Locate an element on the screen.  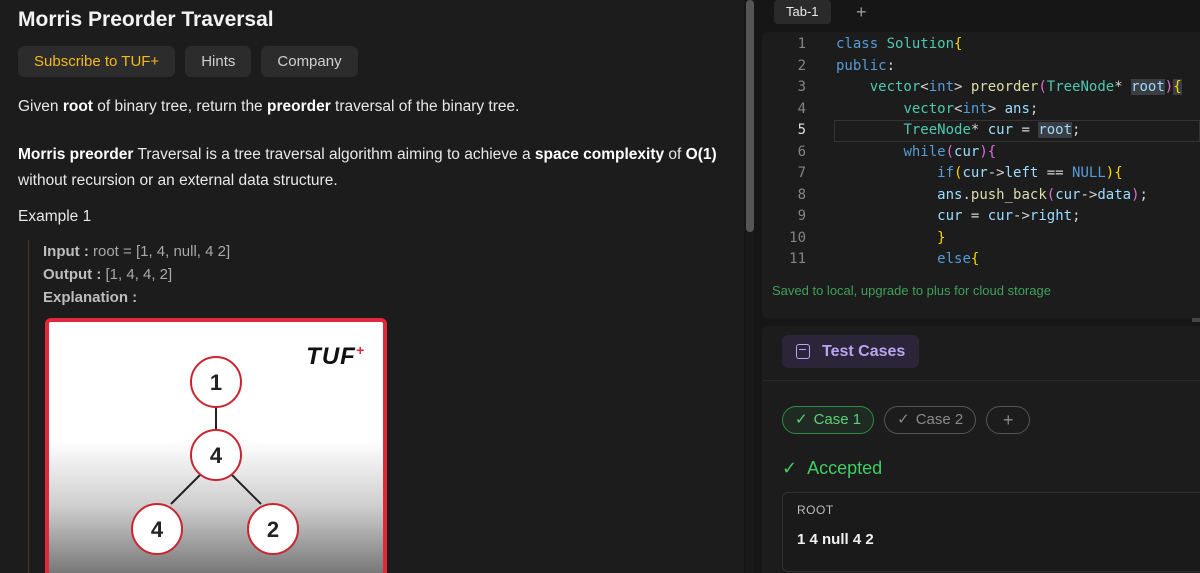
code-line: 10 } is located at coordinates (981, 239).